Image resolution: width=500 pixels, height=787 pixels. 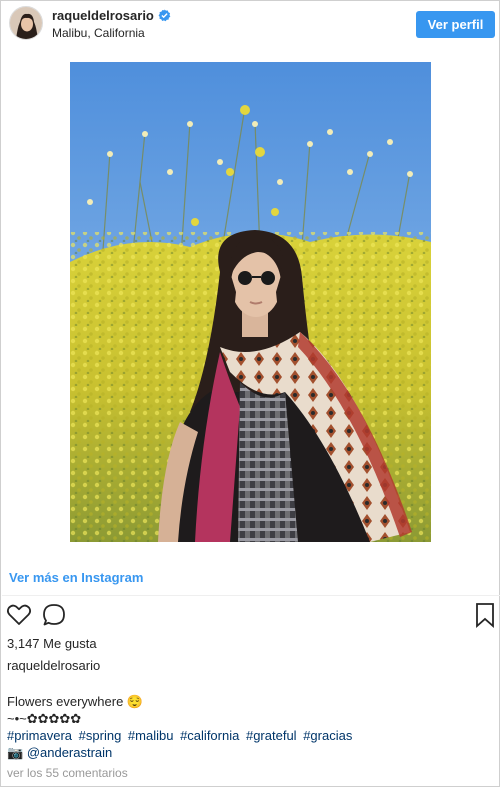 I want to click on mention-link: @anderastrain, so click(x=69, y=752).